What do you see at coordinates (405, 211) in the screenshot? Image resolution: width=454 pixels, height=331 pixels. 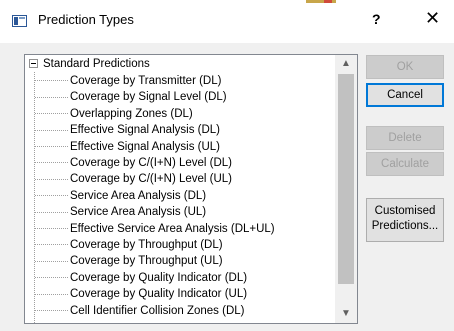 I see `customised-predictions-label-line1: Customised` at bounding box center [405, 211].